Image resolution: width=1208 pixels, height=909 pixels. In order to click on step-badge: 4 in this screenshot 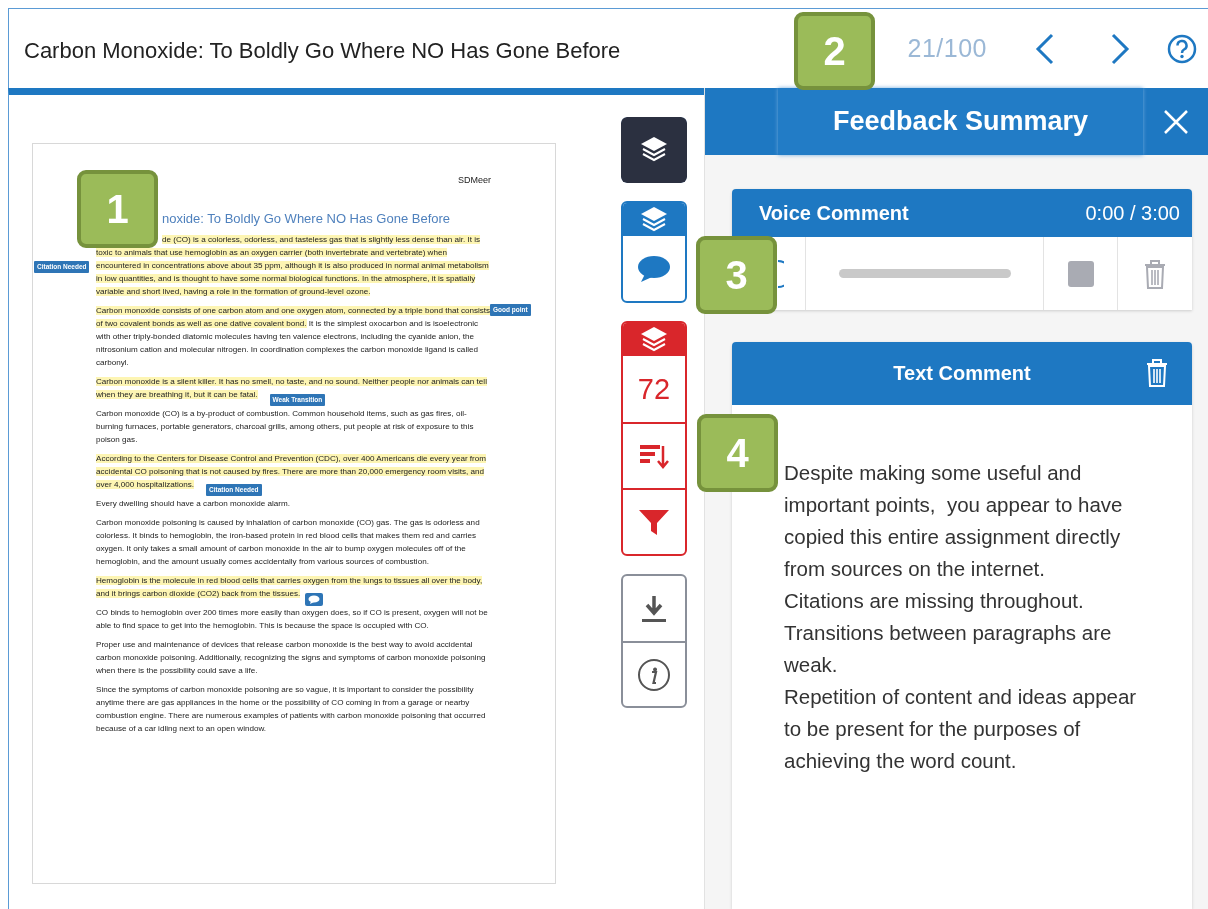, I will do `click(737, 453)`.